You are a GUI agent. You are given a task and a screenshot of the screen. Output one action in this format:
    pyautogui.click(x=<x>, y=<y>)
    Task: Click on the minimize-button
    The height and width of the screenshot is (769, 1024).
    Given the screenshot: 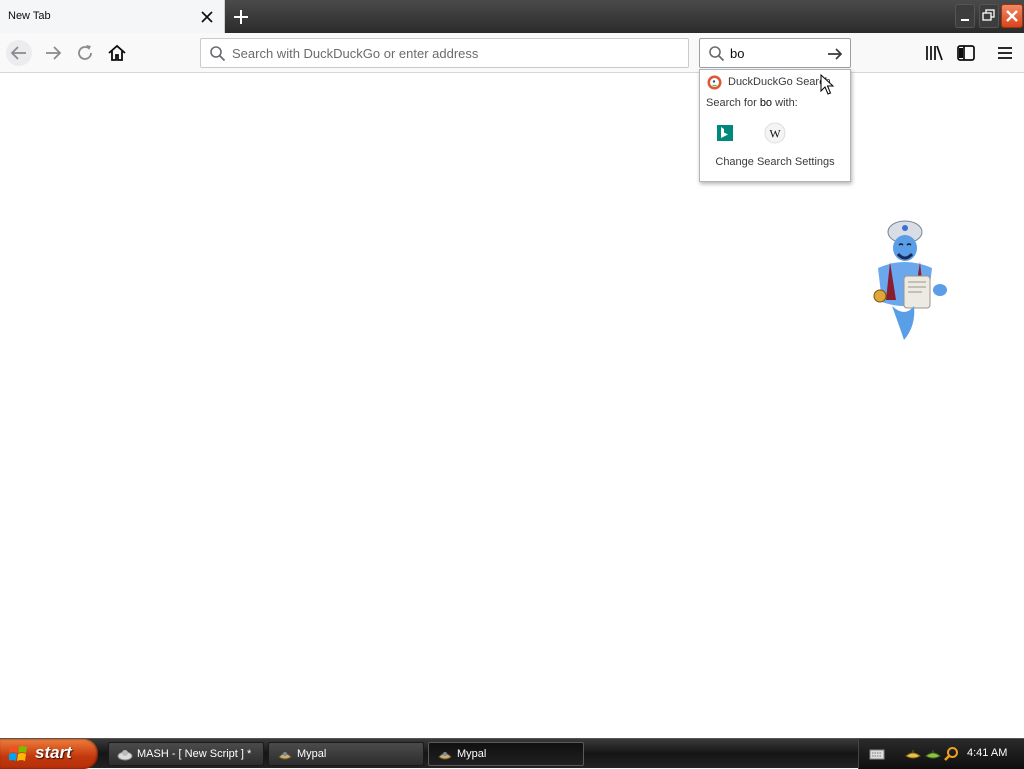 What is the action you would take?
    pyautogui.click(x=965, y=16)
    